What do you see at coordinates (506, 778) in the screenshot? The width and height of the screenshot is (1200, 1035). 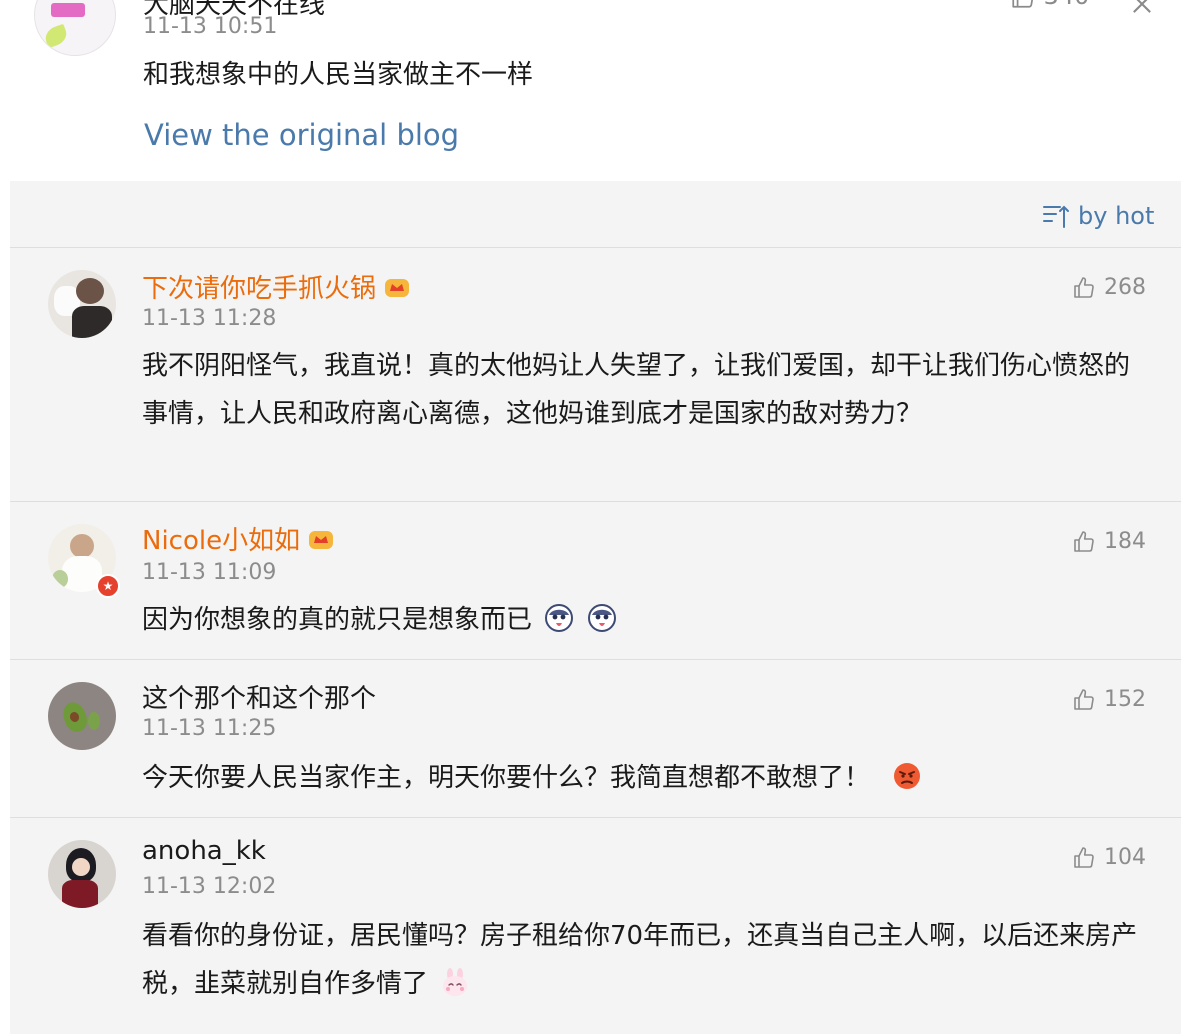 I see `comment-text-body: 今天你要人民当家作主，明天你要什么？我简直想都不敢想了！` at bounding box center [506, 778].